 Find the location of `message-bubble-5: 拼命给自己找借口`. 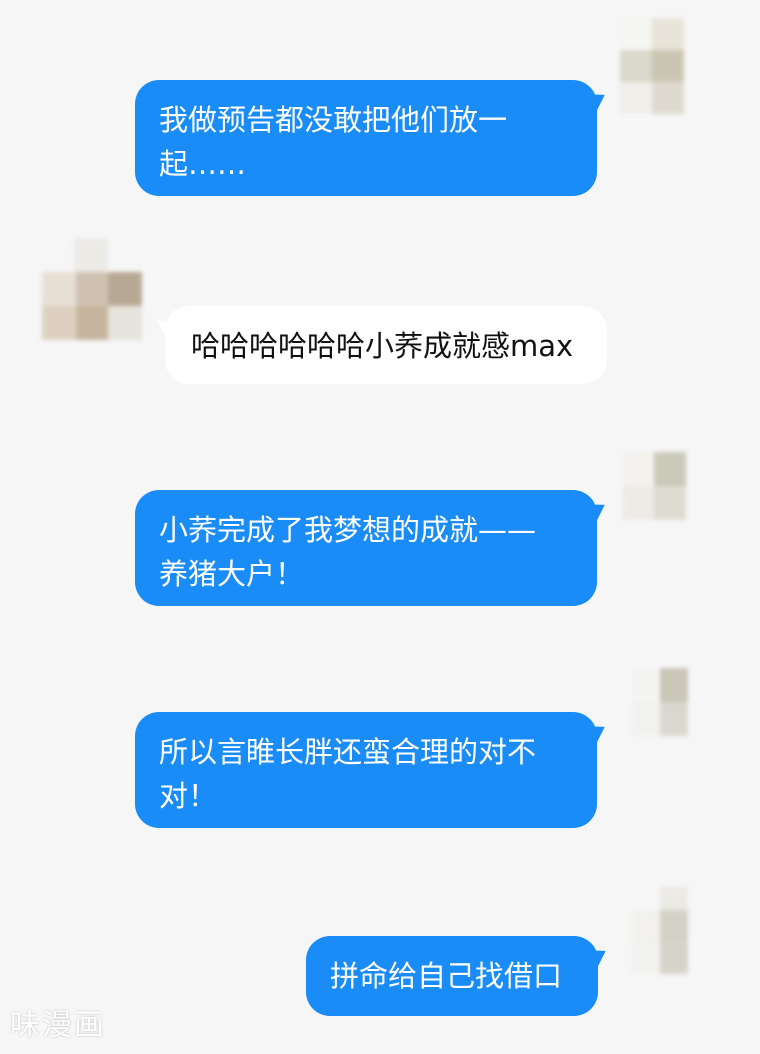

message-bubble-5: 拼命给自己找借口 is located at coordinates (452, 976).